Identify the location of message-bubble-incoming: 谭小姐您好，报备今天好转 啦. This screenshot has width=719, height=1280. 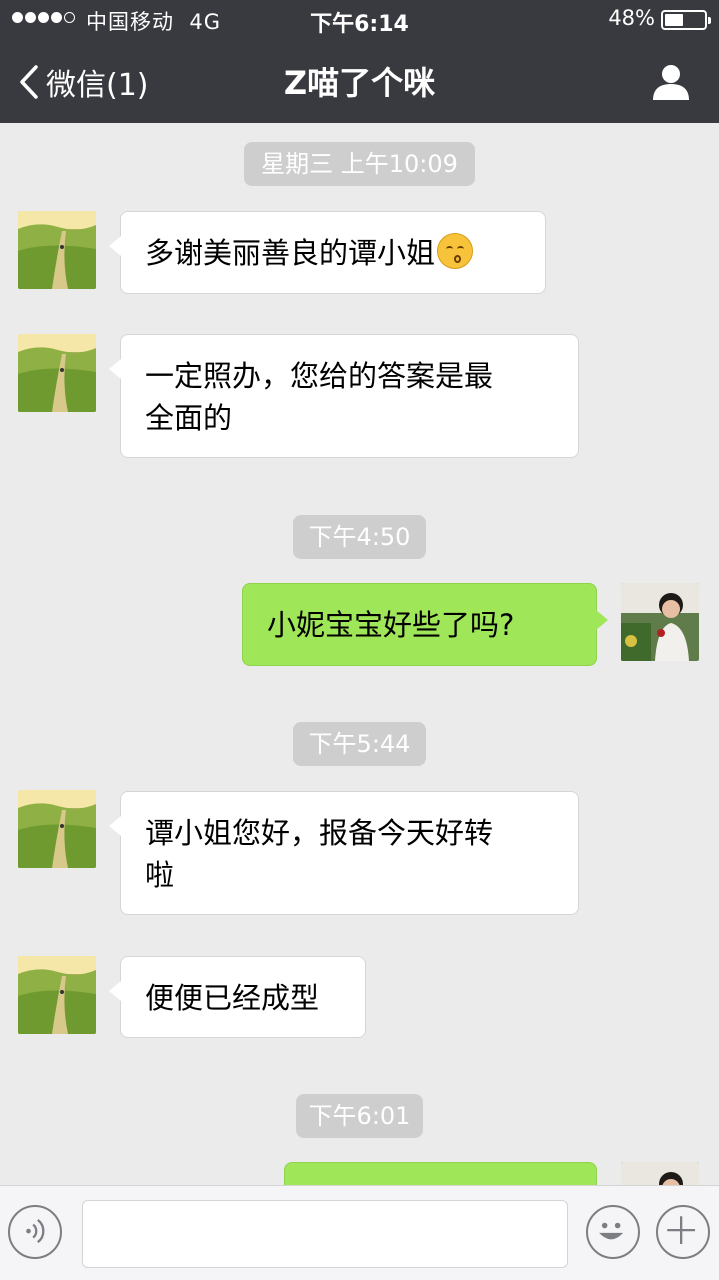
(344, 853).